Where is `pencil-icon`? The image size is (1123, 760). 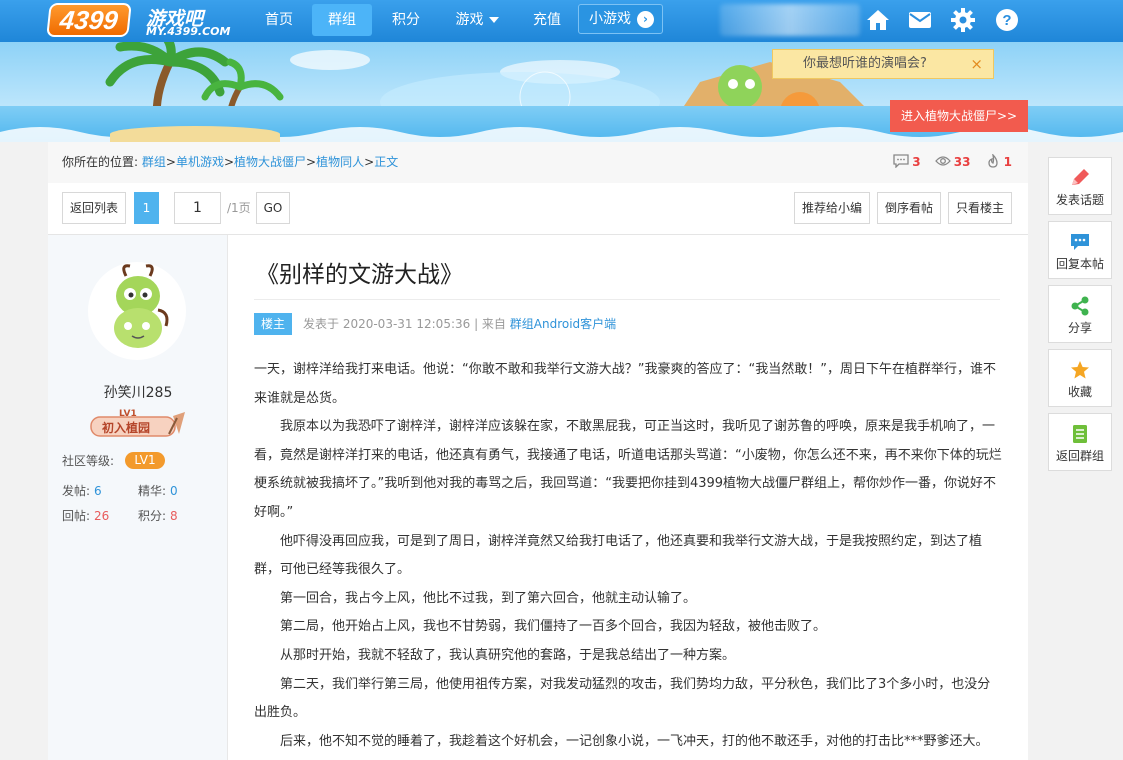 pencil-icon is located at coordinates (1080, 177).